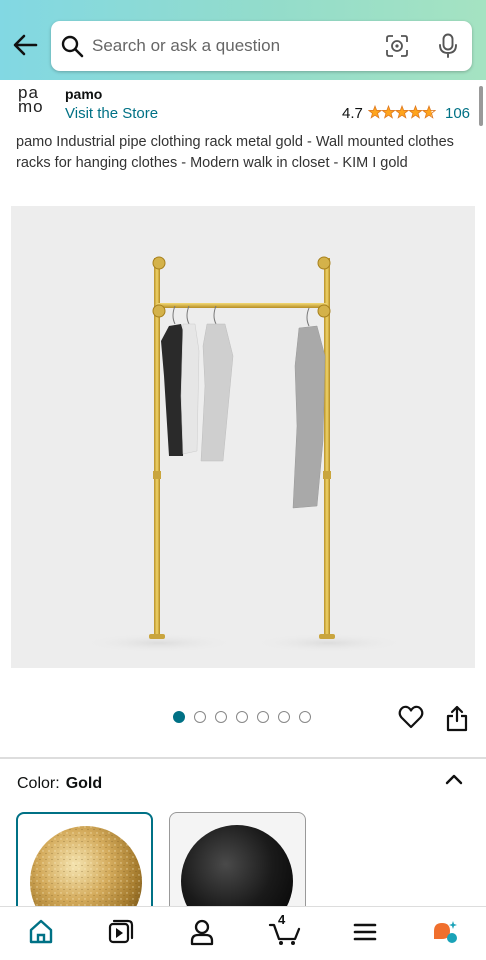 Image resolution: width=486 pixels, height=960 pixels. Describe the element at coordinates (243, 758) in the screenshot. I see `section-divider` at that location.